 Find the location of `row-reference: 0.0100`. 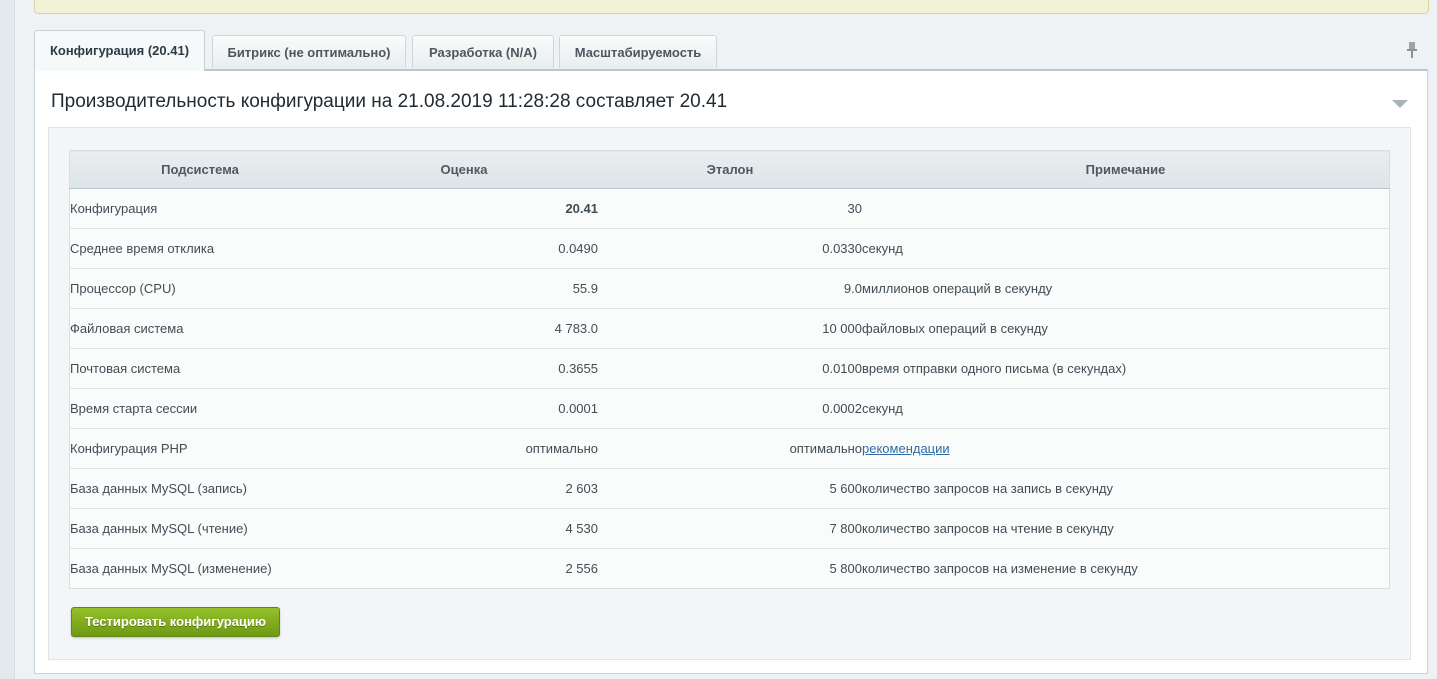

row-reference: 0.0100 is located at coordinates (730, 368).